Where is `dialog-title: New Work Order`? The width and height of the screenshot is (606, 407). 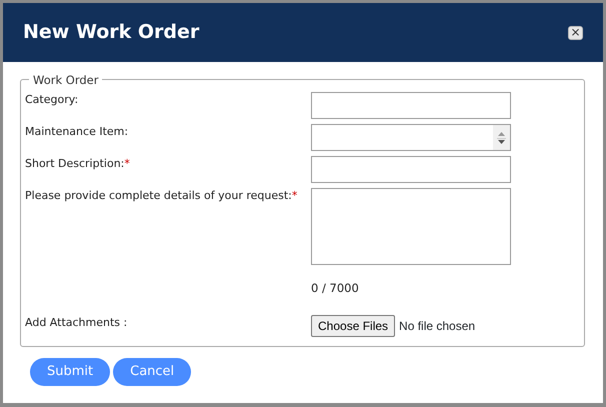 dialog-title: New Work Order is located at coordinates (111, 33).